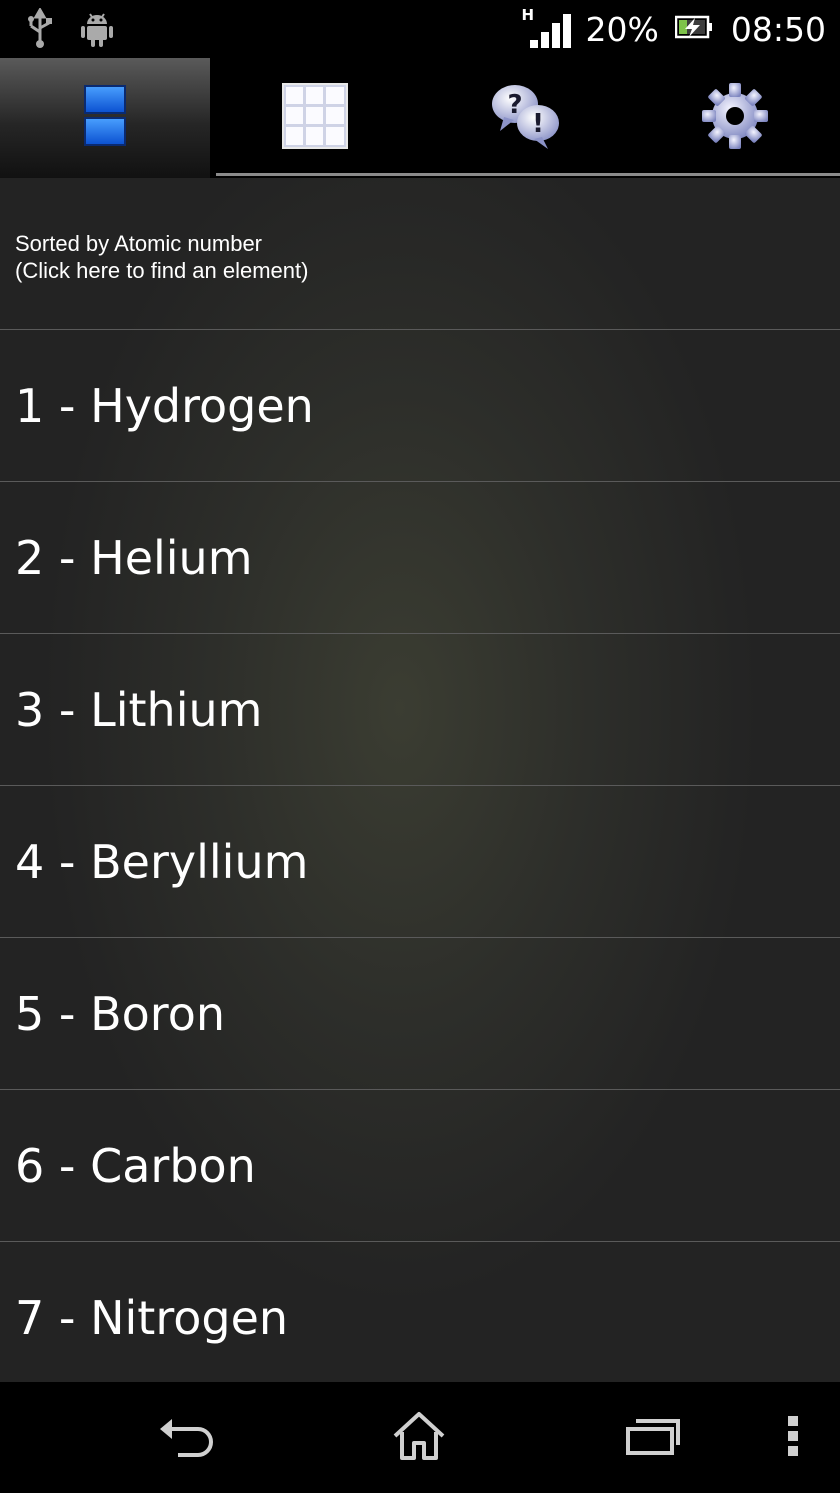 Image resolution: width=840 pixels, height=1493 pixels. What do you see at coordinates (152, 1318) in the screenshot?
I see `element-label: 7 - Nitrogen` at bounding box center [152, 1318].